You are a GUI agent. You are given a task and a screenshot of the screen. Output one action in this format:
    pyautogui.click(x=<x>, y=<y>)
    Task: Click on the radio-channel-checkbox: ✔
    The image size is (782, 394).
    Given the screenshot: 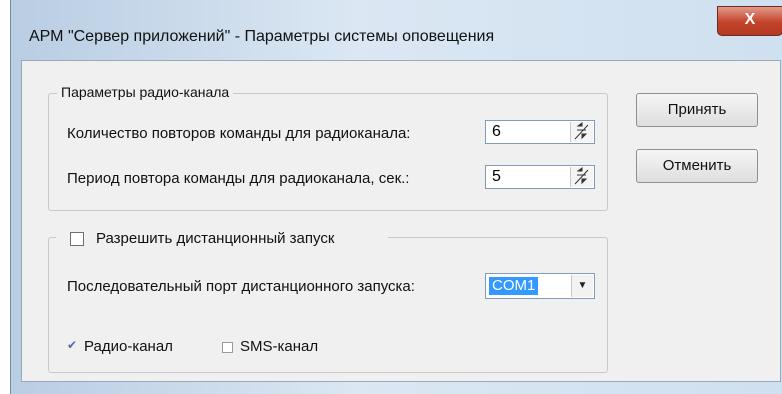 What is the action you would take?
    pyautogui.click(x=72, y=345)
    